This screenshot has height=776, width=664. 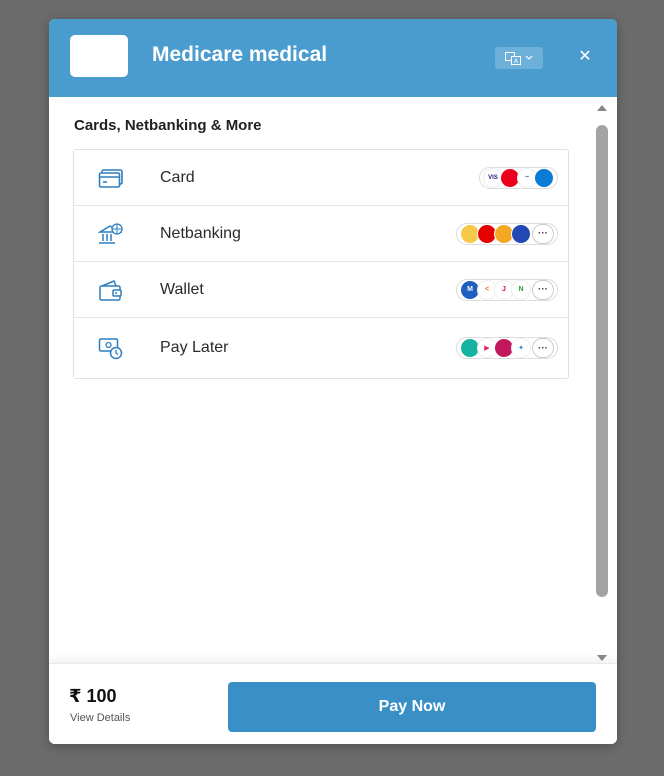 I want to click on pay-now-button: Pay Now, so click(x=412, y=707).